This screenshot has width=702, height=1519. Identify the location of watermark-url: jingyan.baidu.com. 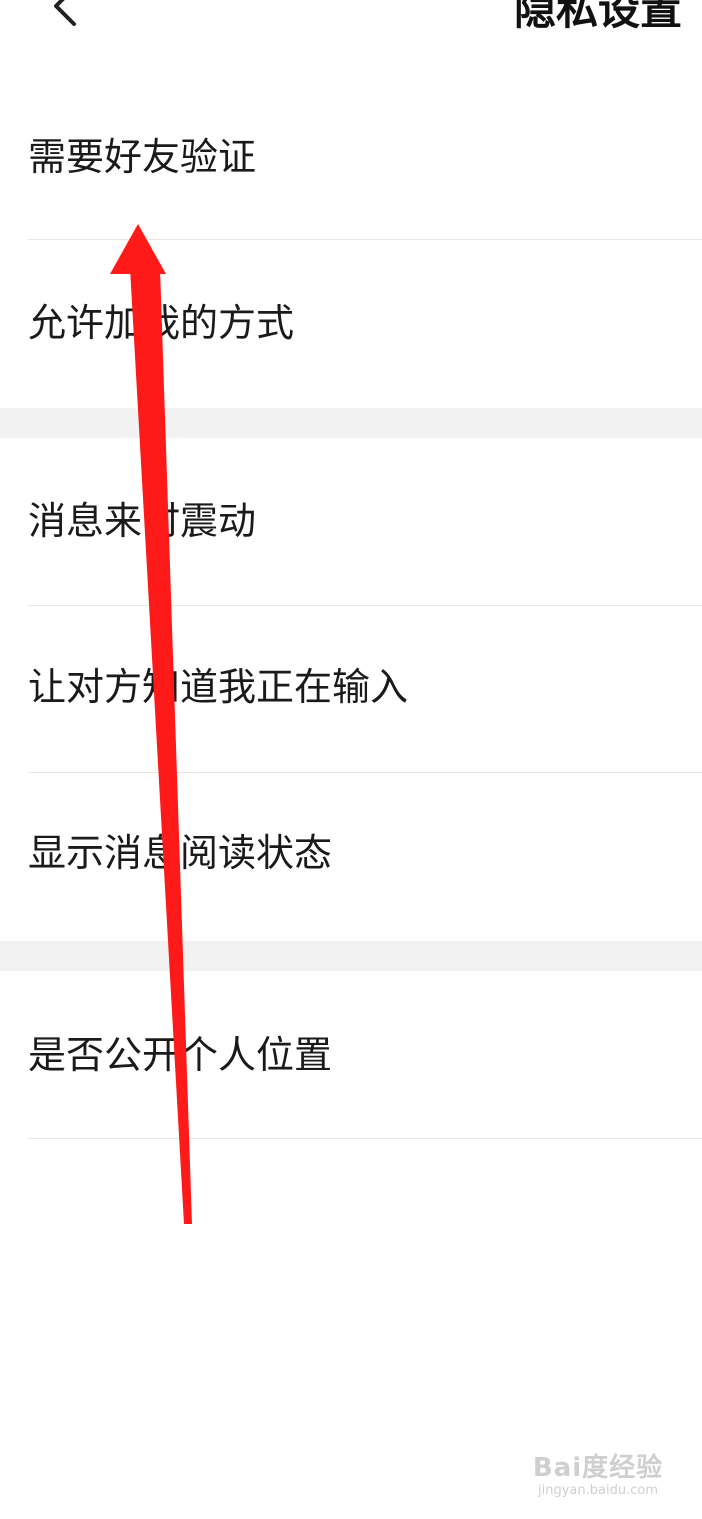
(598, 1490).